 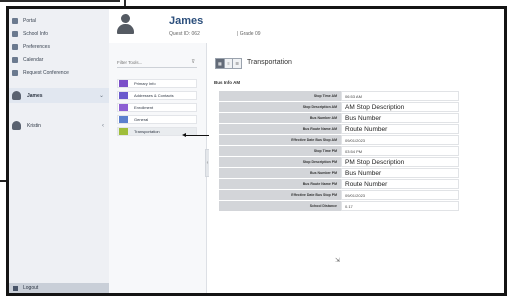 I want to click on menu-item-label: Transportation, so click(x=147, y=131).